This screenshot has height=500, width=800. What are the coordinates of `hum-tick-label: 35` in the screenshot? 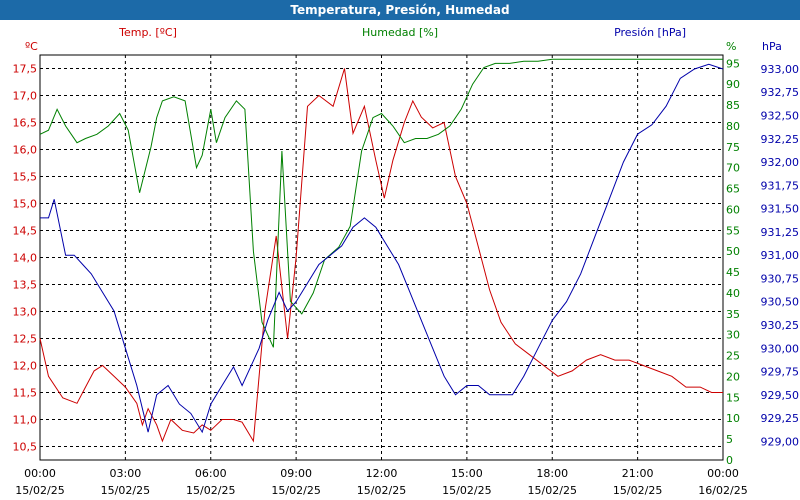 It's located at (733, 314).